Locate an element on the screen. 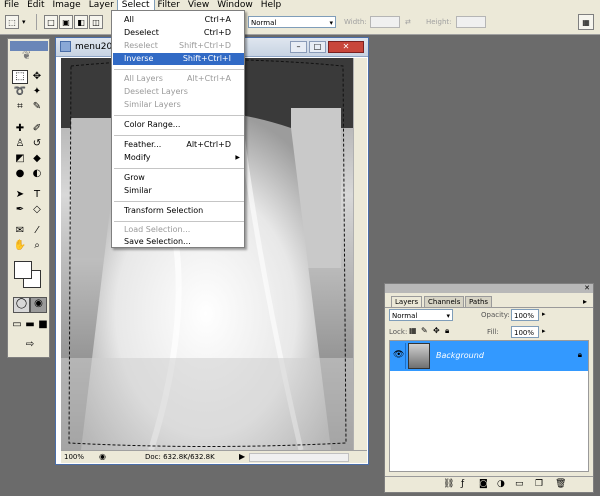  menu-item-transform-selection: Transform Selection is located at coordinates (178, 211).